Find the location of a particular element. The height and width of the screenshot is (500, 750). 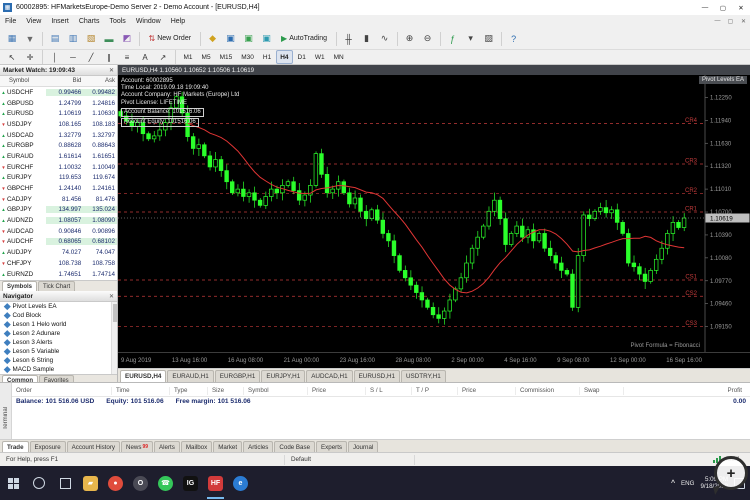

market-watch-row: ▲ USDCHF 0.99466 0.99482 is located at coordinates (58, 92).